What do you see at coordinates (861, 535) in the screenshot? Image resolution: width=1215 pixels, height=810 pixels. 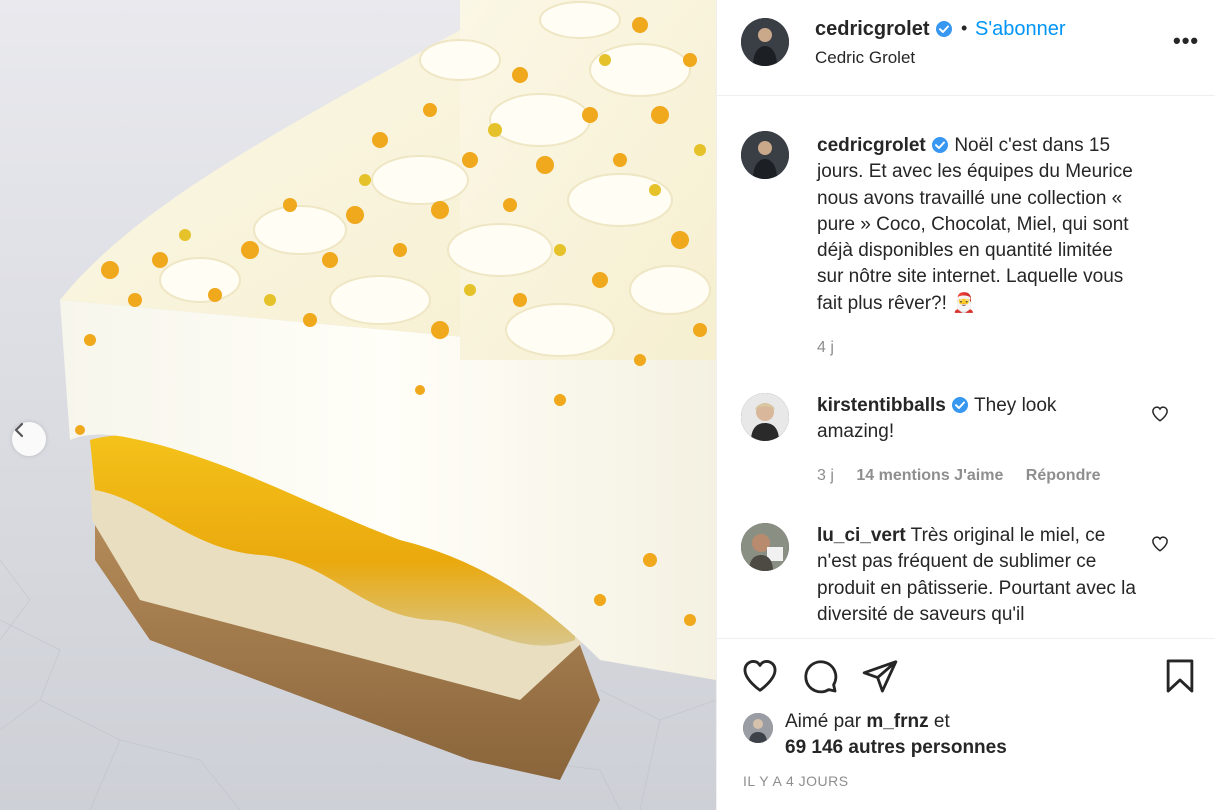 I see `comment-username: lu_ci_vert` at bounding box center [861, 535].